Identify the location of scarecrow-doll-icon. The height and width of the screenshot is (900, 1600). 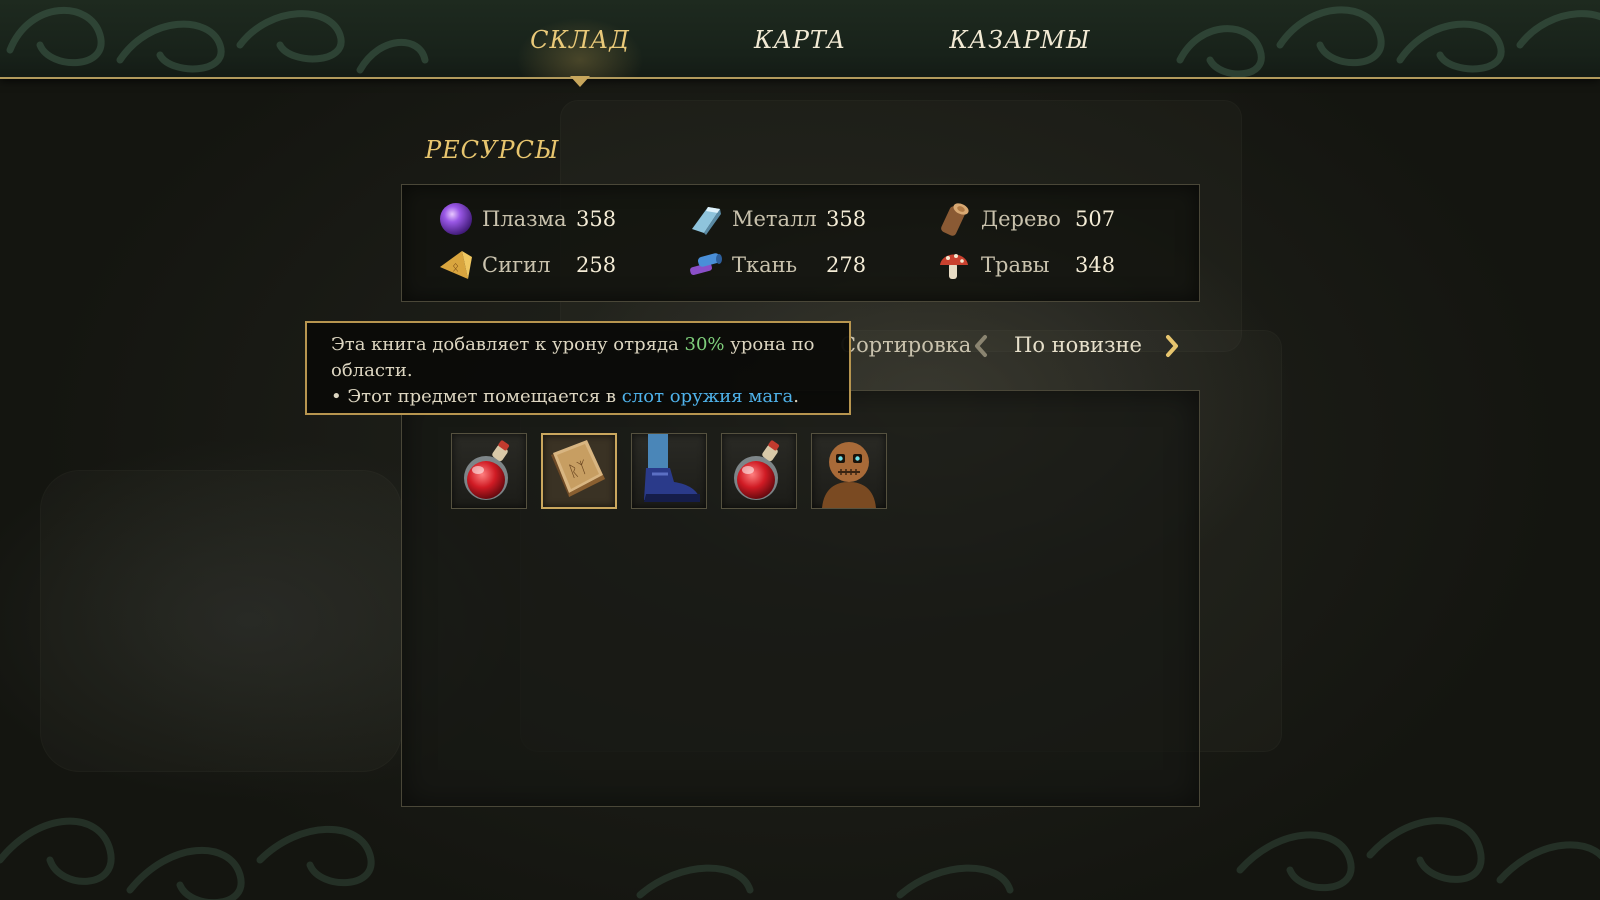
(849, 475).